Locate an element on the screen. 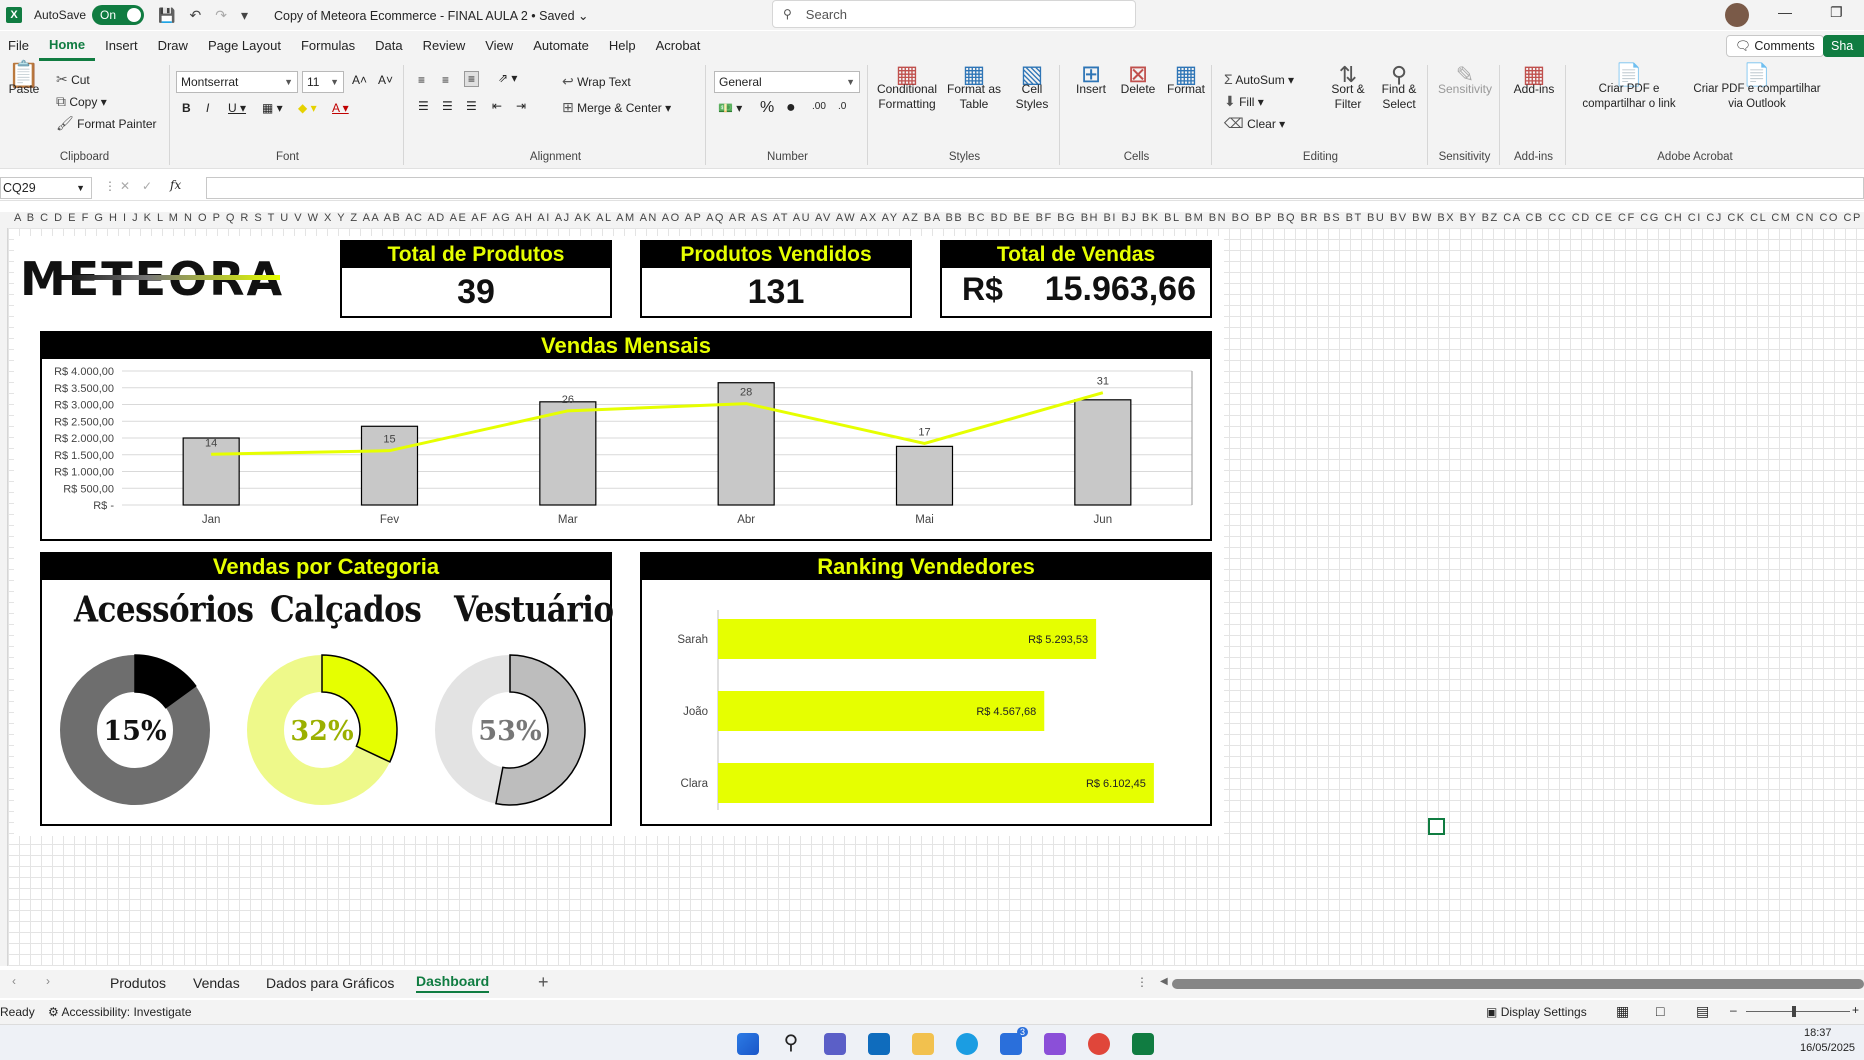  zoom-thumb is located at coordinates (1794, 1011).